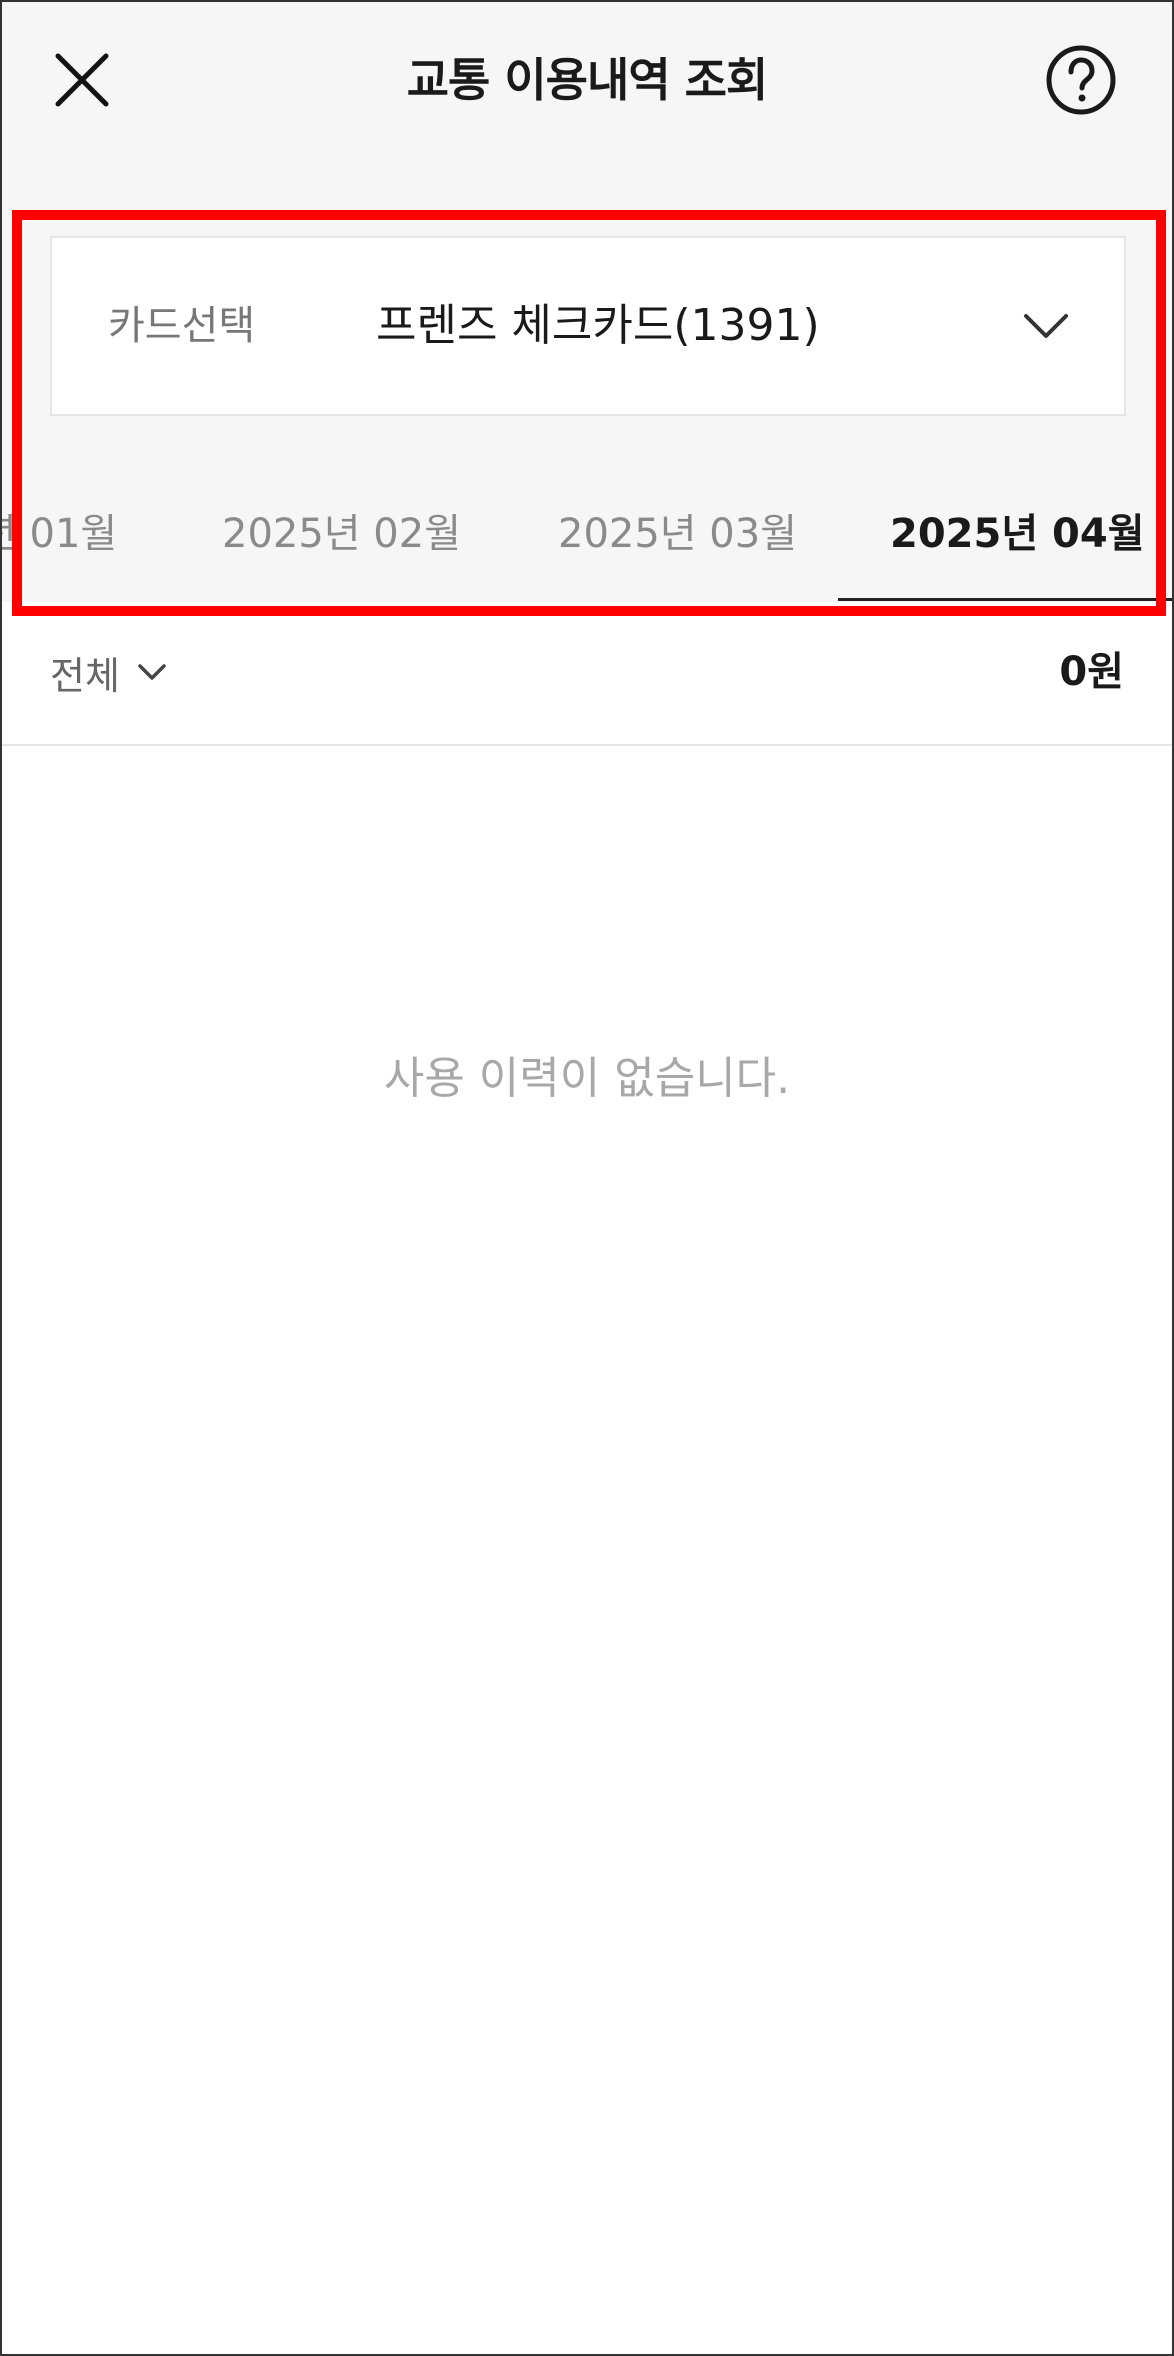 Image resolution: width=1174 pixels, height=2356 pixels. What do you see at coordinates (341, 534) in the screenshot?
I see `tab-month-02: 2025년 02월` at bounding box center [341, 534].